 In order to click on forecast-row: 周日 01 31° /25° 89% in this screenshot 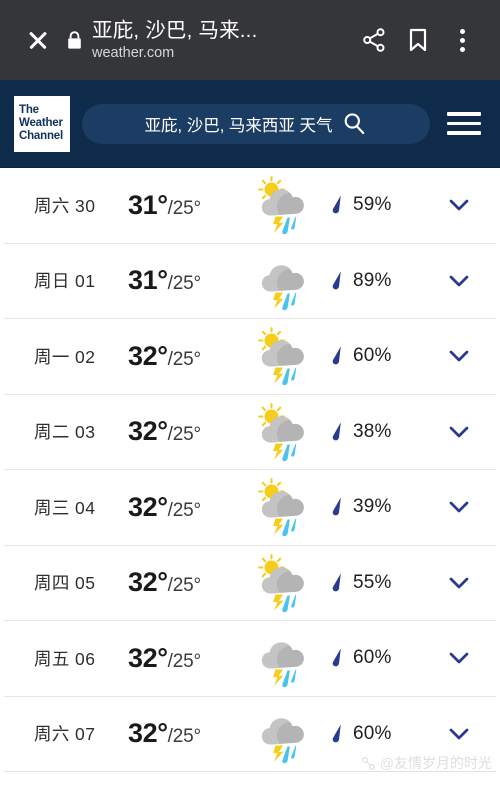, I will do `click(250, 281)`.